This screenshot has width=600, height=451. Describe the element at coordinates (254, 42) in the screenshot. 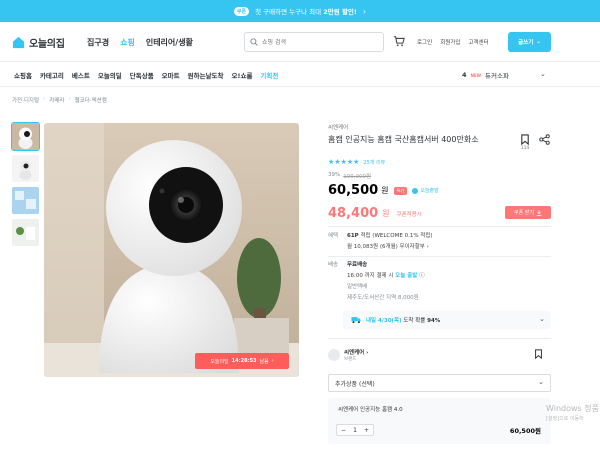

I see `search-icon` at that location.